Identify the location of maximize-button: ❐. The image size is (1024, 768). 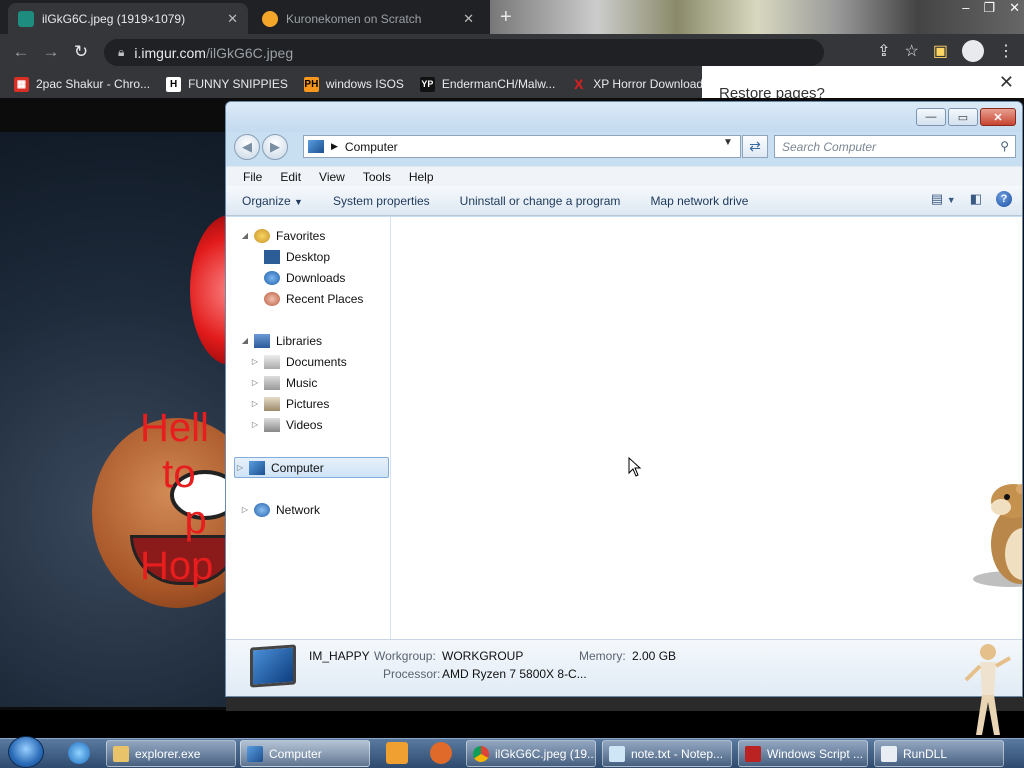
(989, 11).